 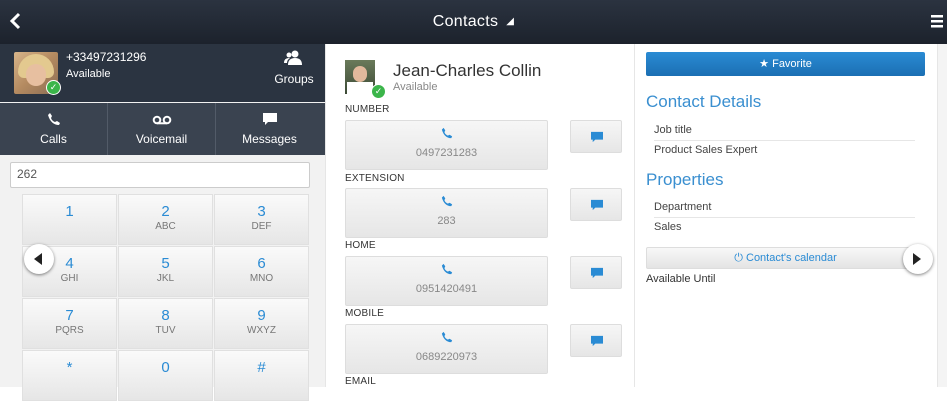 I want to click on my-phone-number: +33497231296, so click(x=106, y=57).